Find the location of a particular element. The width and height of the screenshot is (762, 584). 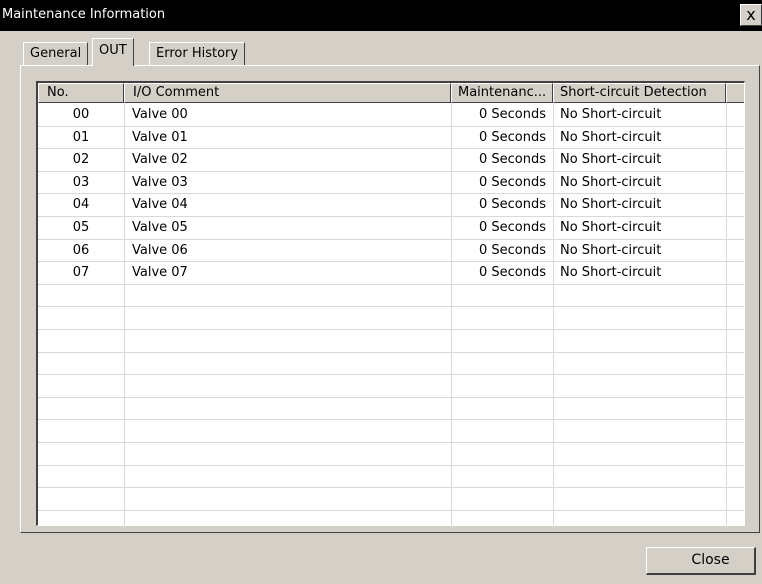

table-row: 00 Valve 00 0 Seconds No Short-circuit is located at coordinates (391, 115).